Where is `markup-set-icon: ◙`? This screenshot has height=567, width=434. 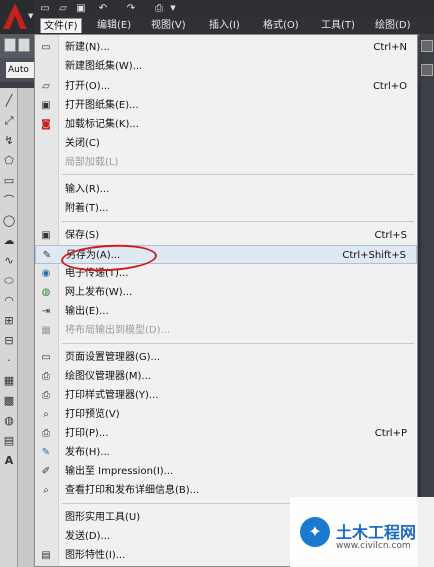
markup-set-icon: ◙ is located at coordinates (46, 124).